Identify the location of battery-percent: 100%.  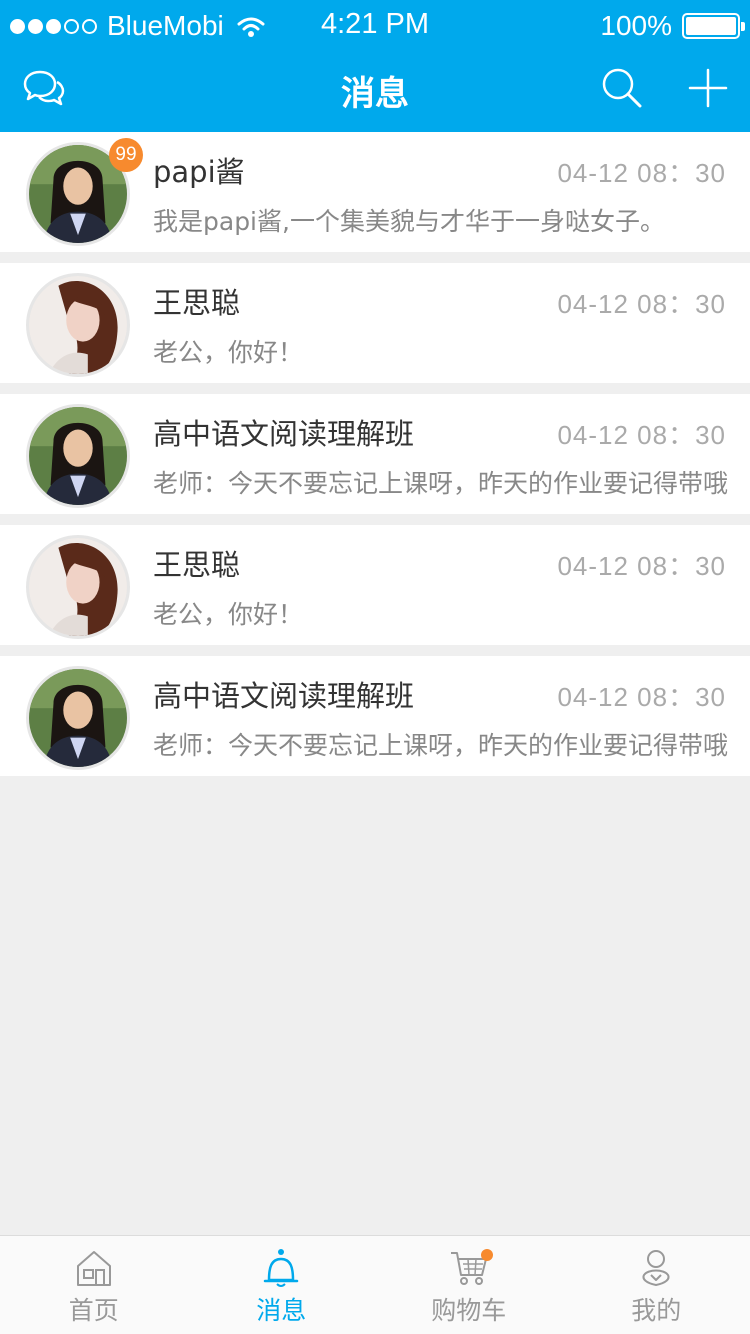
(636, 25).